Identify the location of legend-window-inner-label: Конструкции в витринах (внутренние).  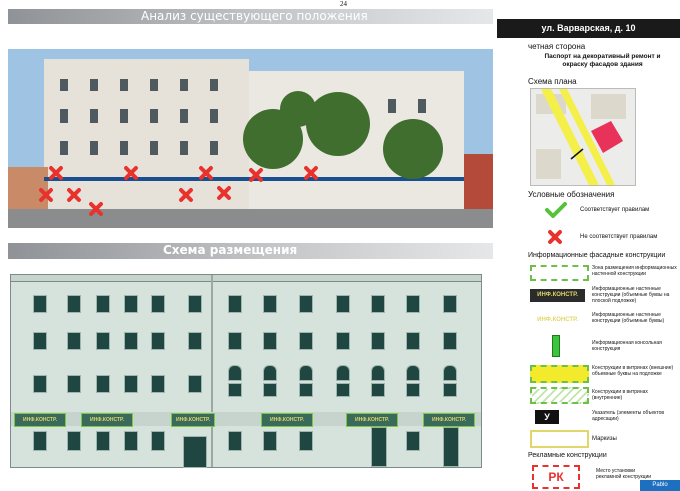
(620, 395).